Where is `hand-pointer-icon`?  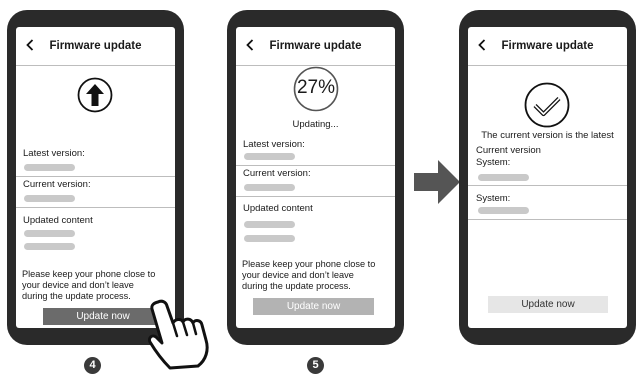 hand-pointer-icon is located at coordinates (178, 334).